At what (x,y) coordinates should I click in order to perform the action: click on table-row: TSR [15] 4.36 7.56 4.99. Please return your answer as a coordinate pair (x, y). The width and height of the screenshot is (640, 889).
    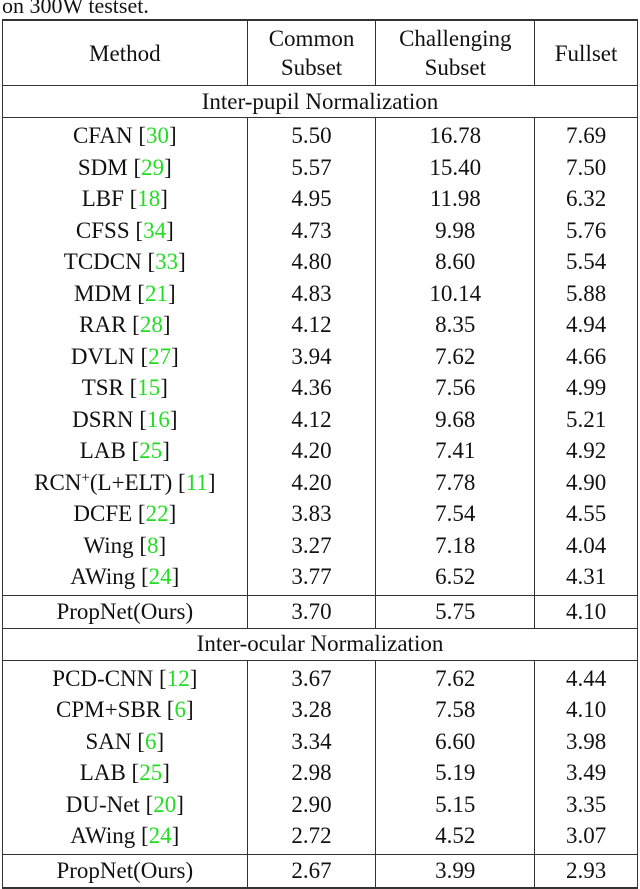
    Looking at the image, I should click on (320, 388).